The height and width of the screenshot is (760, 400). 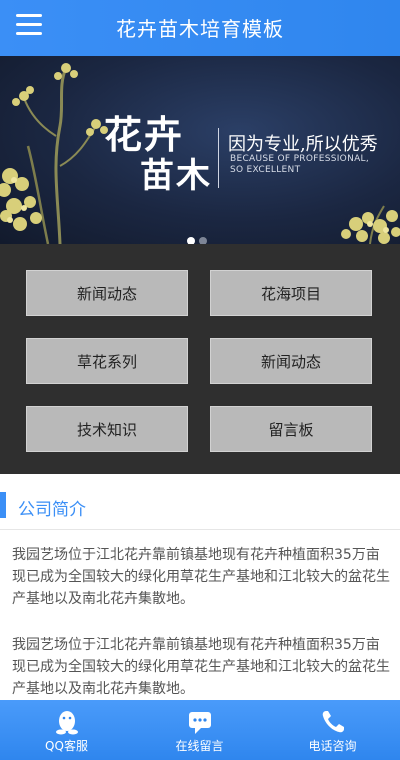 I want to click on chat-bubble-icon, so click(x=199, y=723).